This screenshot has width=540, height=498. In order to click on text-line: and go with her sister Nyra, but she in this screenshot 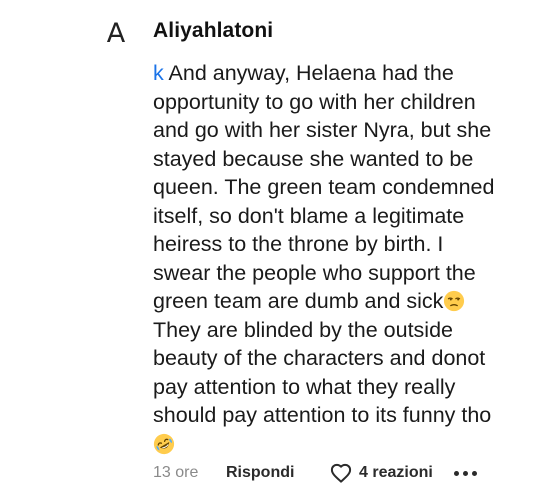, I will do `click(322, 130)`.